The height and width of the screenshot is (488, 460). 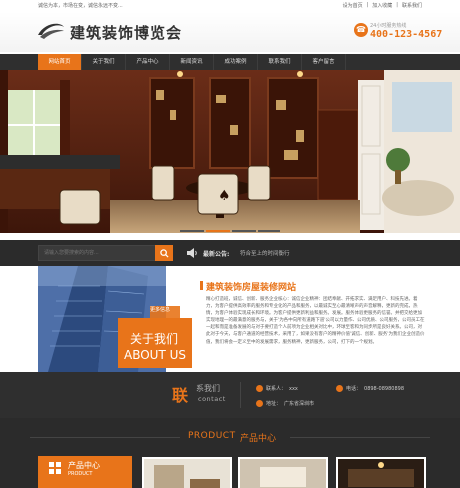 I want to click on search-icon, so click(x=164, y=253).